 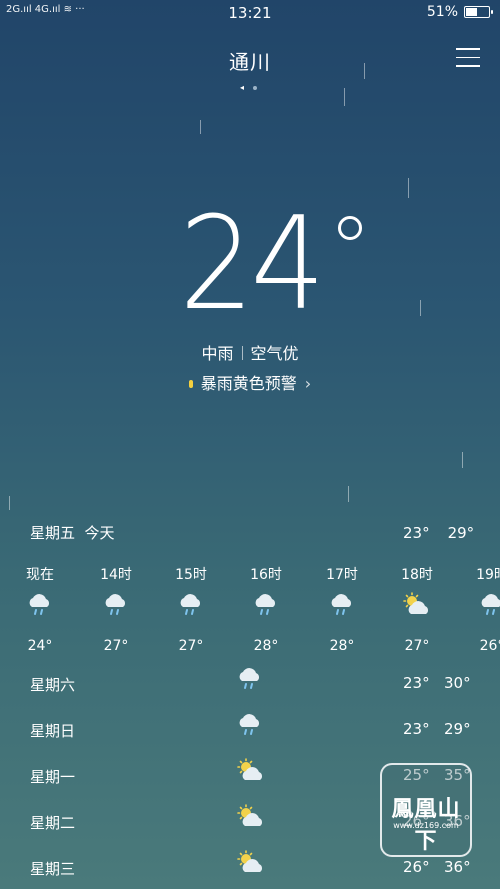 I want to click on today-range: 23° 29°, so click(x=438, y=533).